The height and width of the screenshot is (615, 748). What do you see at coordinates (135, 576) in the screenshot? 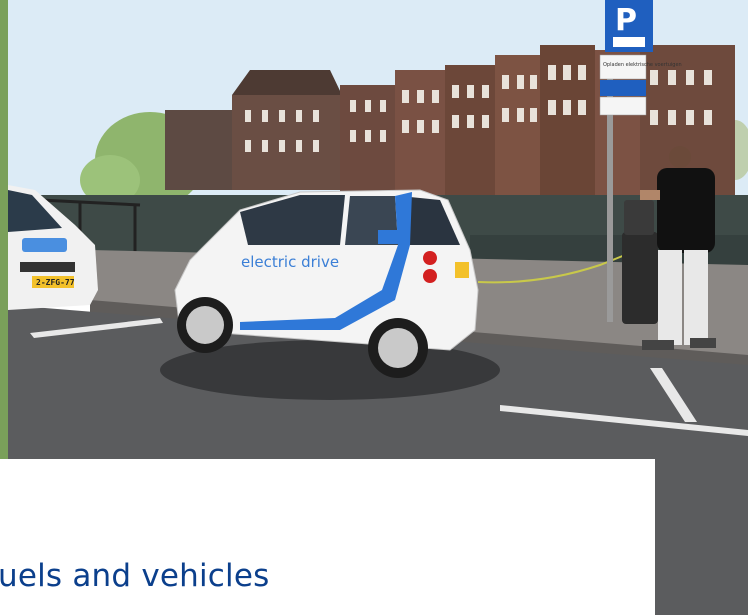
I see `caption-text: uels and vehicles` at bounding box center [135, 576].